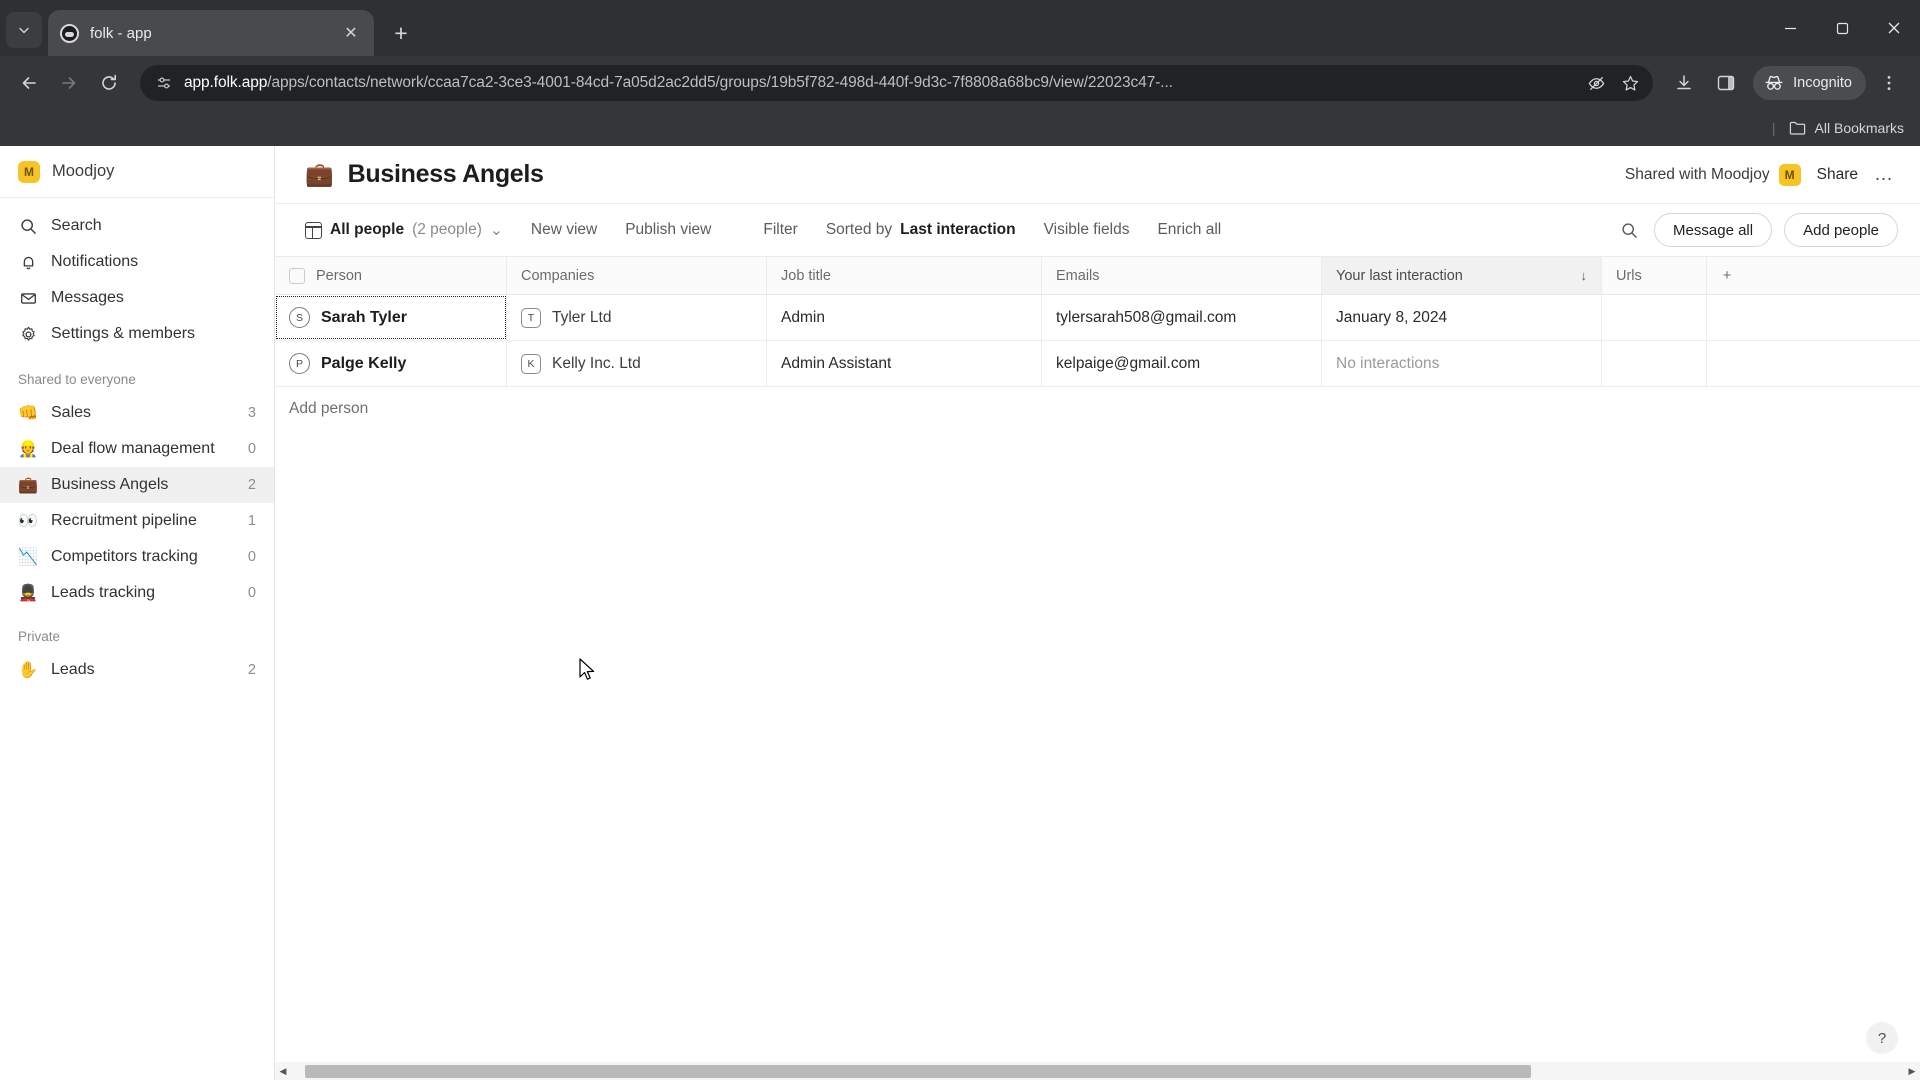 The height and width of the screenshot is (1080, 1920). What do you see at coordinates (1654, 275) in the screenshot?
I see `column-header-urls: Urls` at bounding box center [1654, 275].